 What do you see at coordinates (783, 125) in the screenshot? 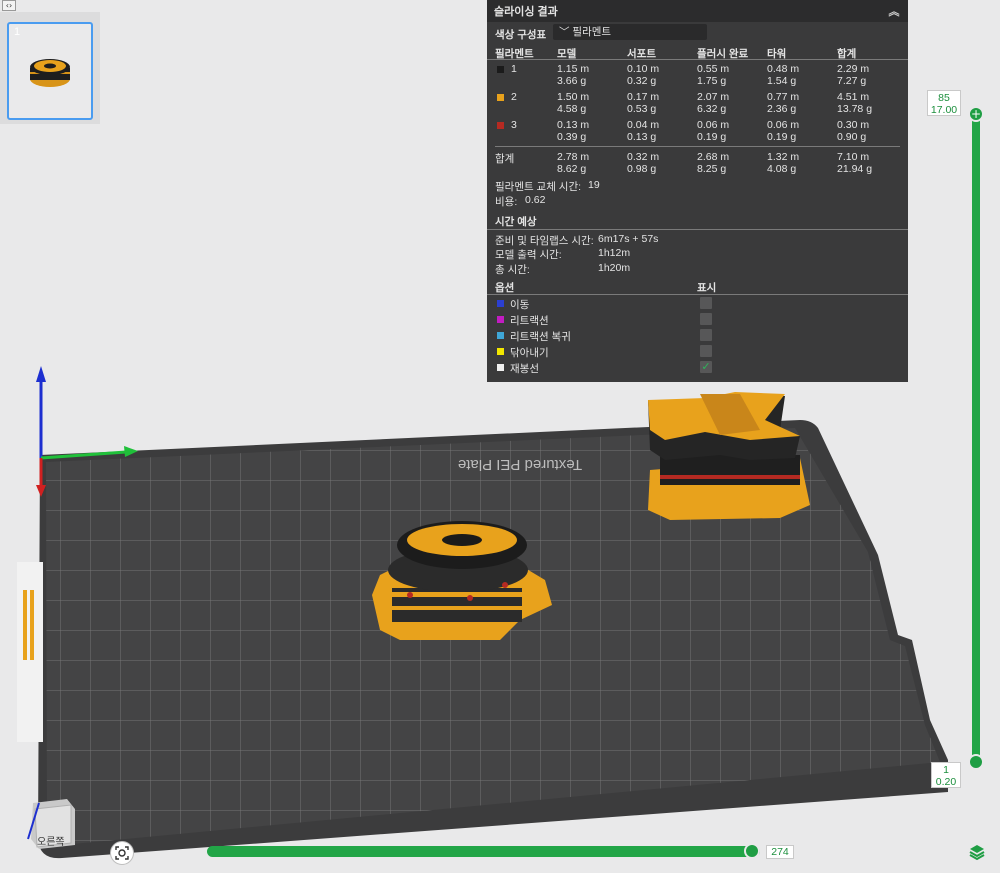
I see `filament-3-tower-length: 0.06 m` at bounding box center [783, 125].